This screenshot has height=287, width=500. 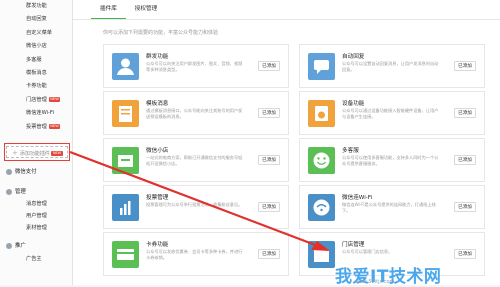 I want to click on plugin-card: 微信连Wi-Fi 微信连Wi-Fi是公众号提供的连网能力，打通线上线下。 已添加, so click(x=392, y=207).